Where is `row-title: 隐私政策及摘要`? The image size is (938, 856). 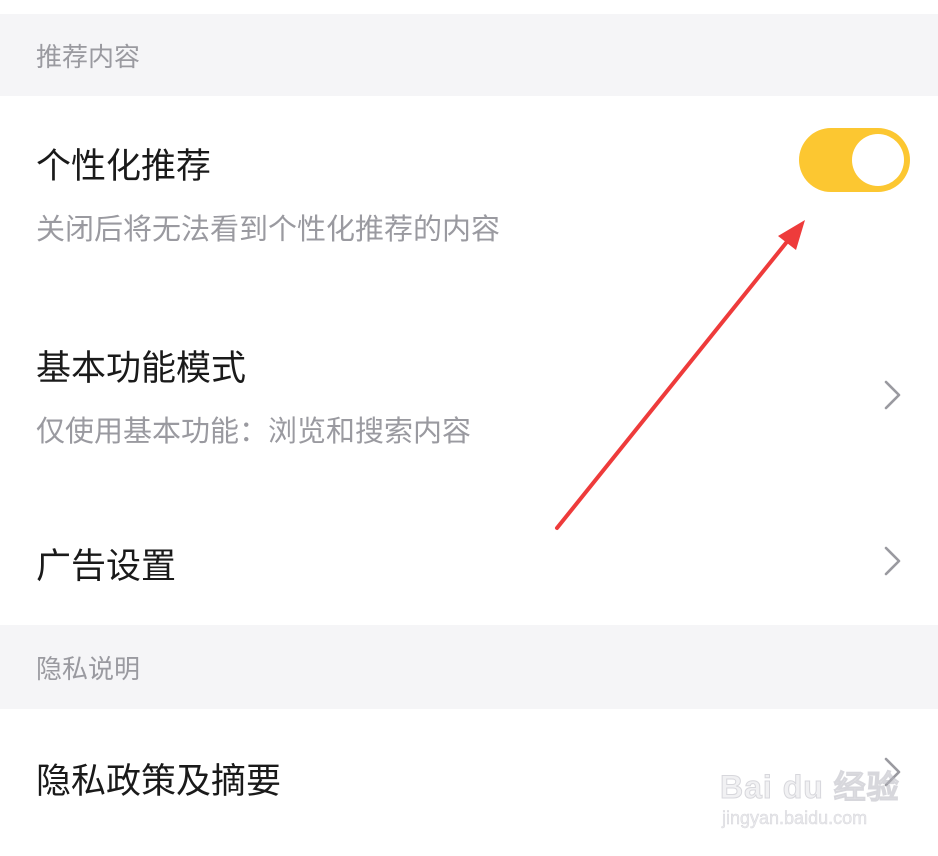
row-title: 隐私政策及摘要 is located at coordinates (159, 782).